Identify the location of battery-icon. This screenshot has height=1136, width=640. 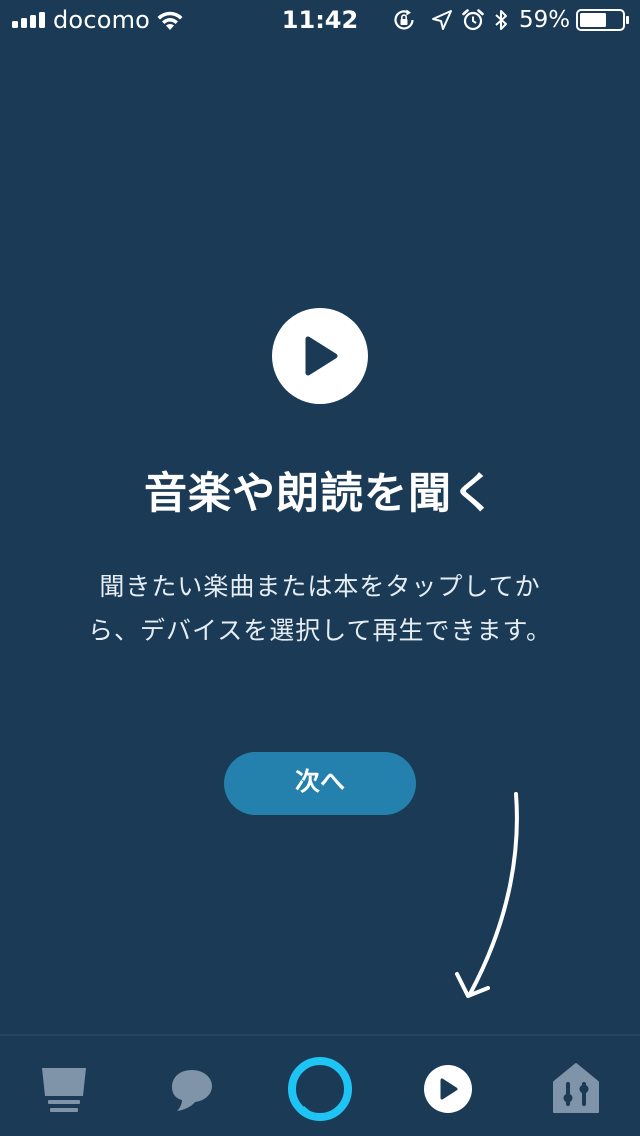
(602, 20).